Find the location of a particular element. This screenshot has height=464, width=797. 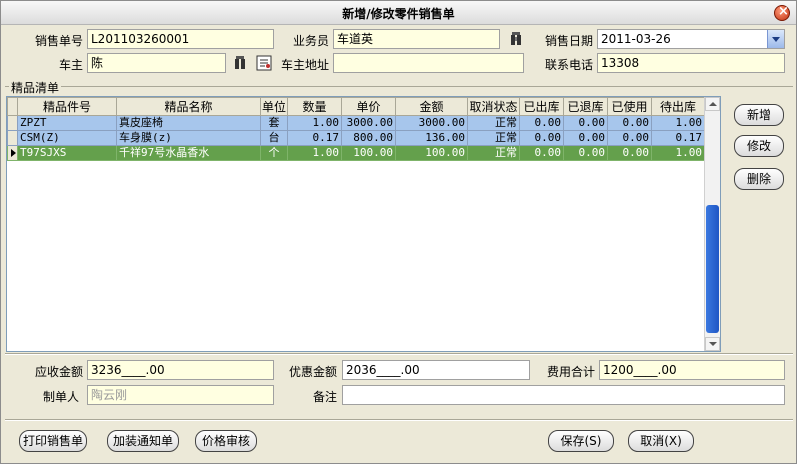

column-header: 金额 is located at coordinates (431, 106).